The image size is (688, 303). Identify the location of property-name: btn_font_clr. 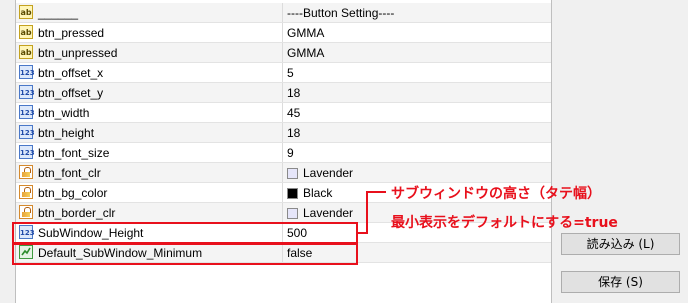
(69, 173).